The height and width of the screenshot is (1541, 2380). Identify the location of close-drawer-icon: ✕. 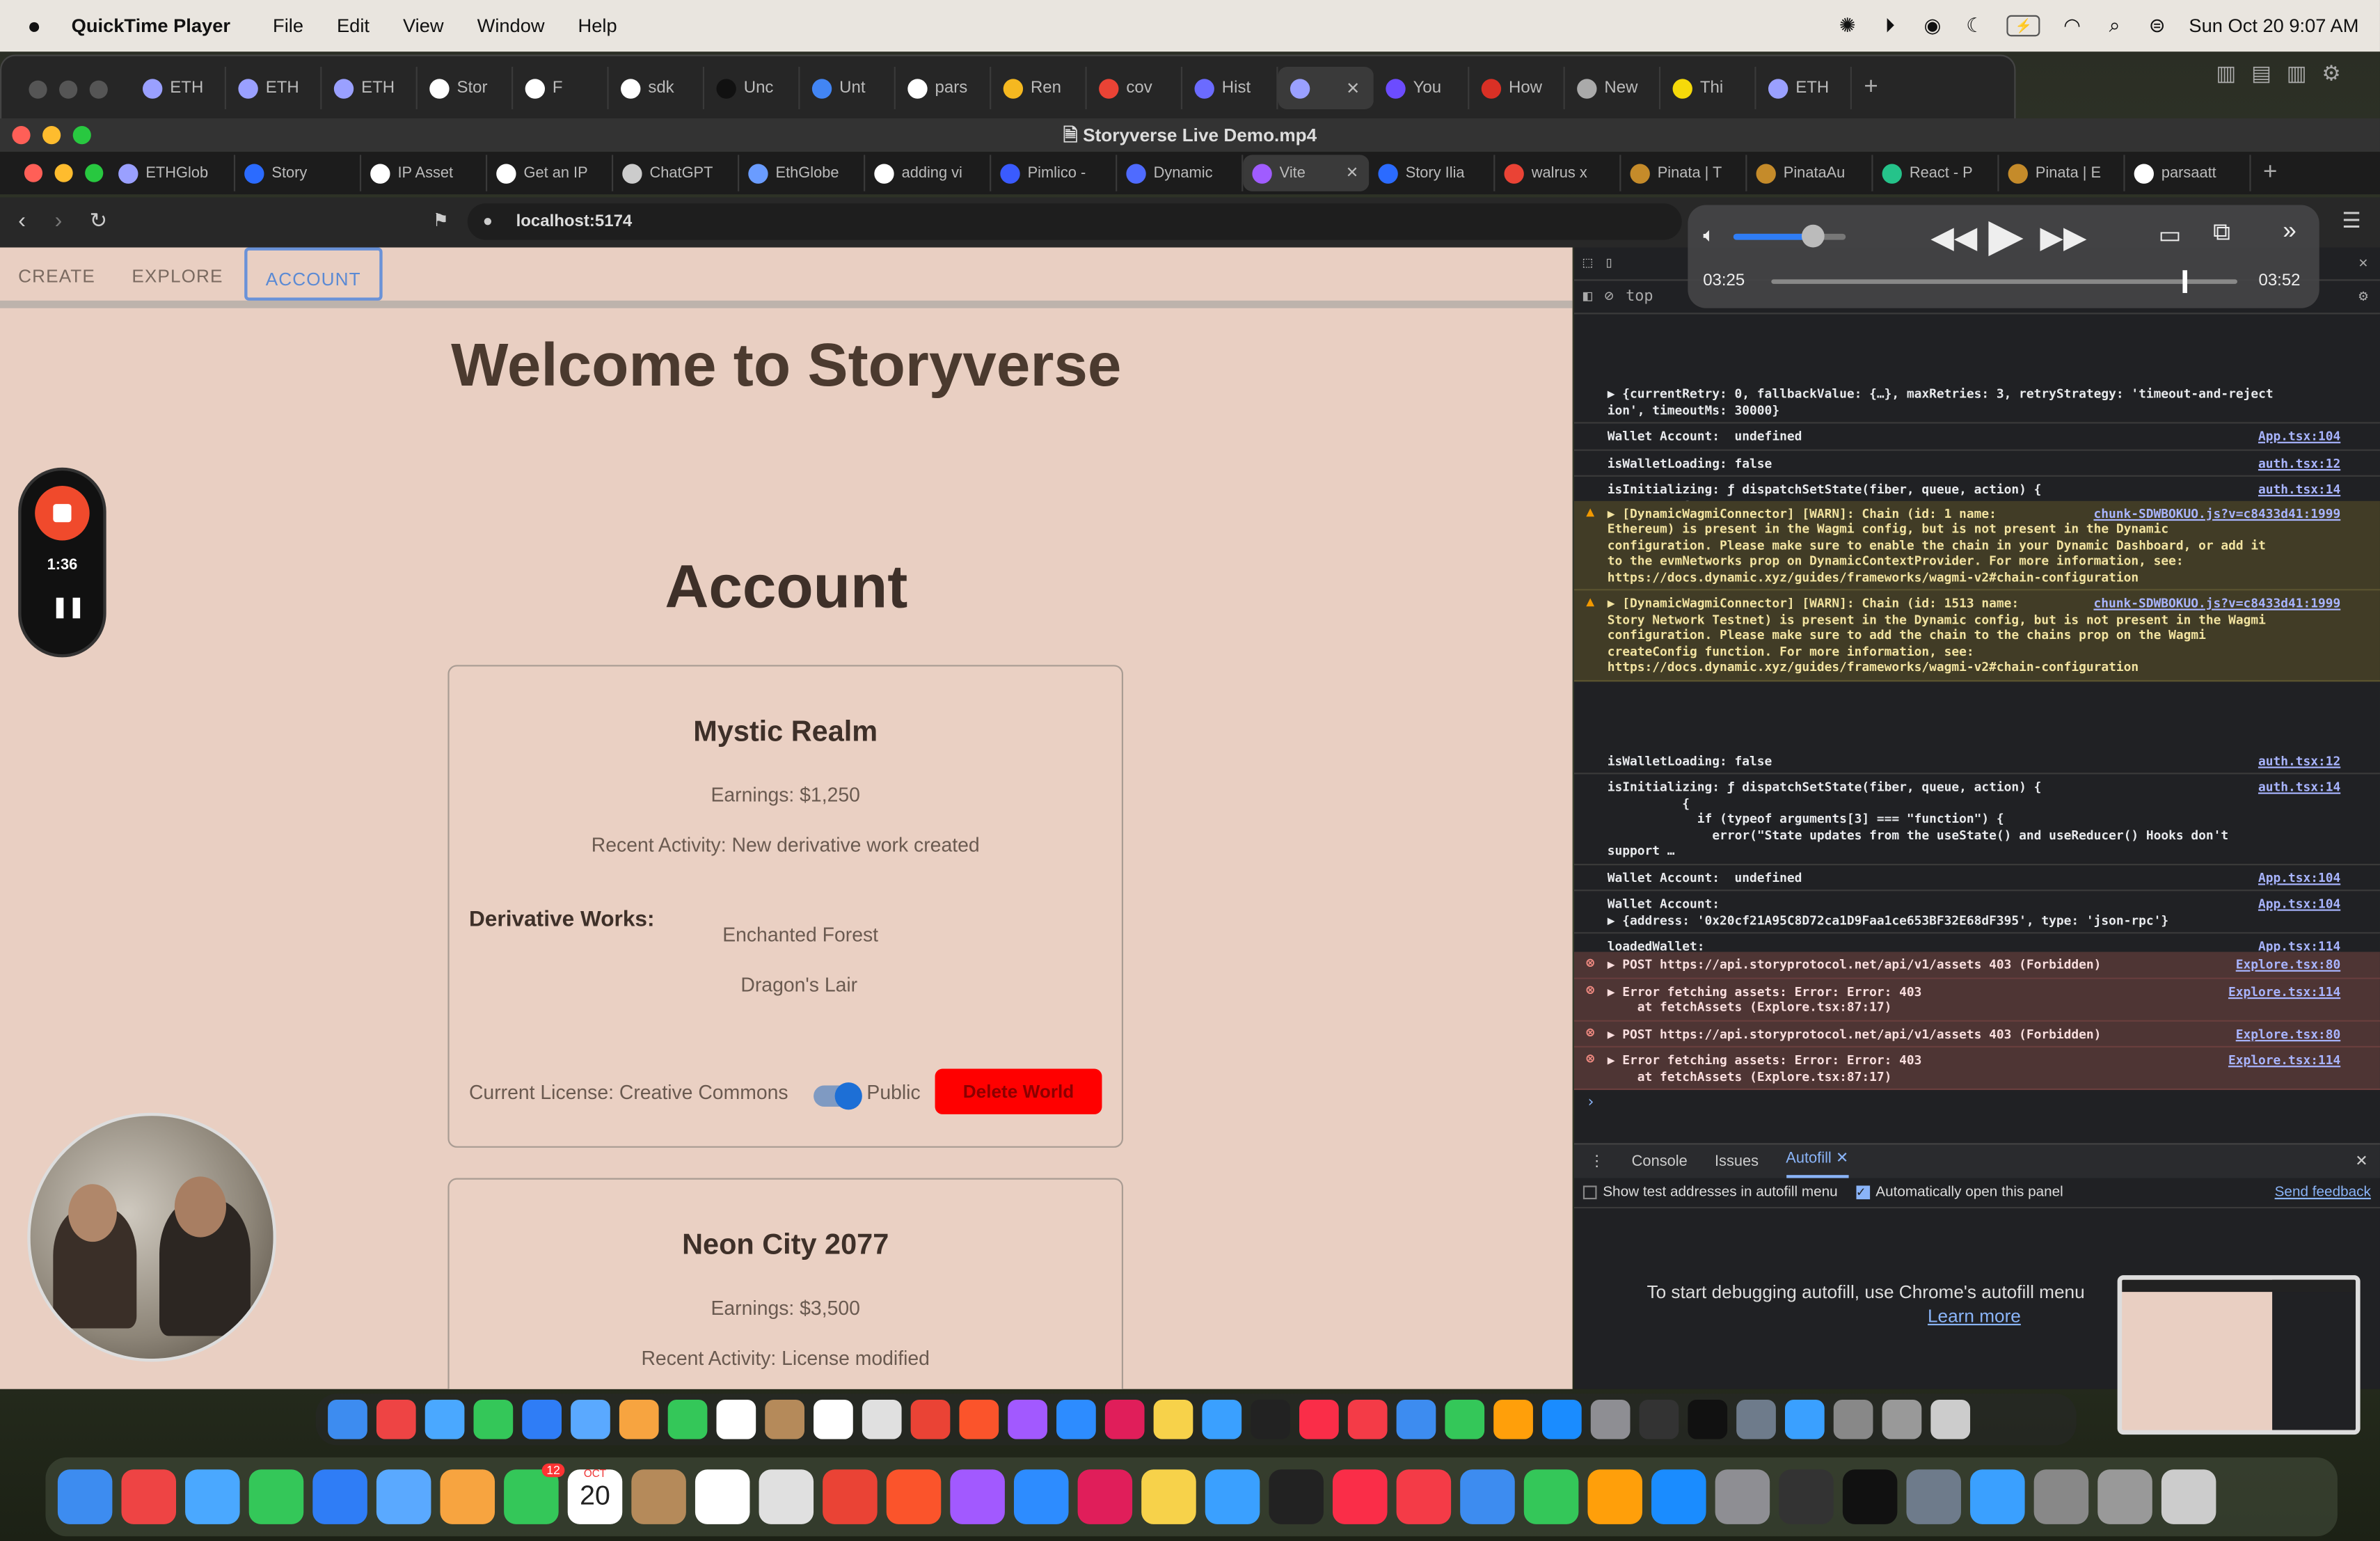
(2361, 1161).